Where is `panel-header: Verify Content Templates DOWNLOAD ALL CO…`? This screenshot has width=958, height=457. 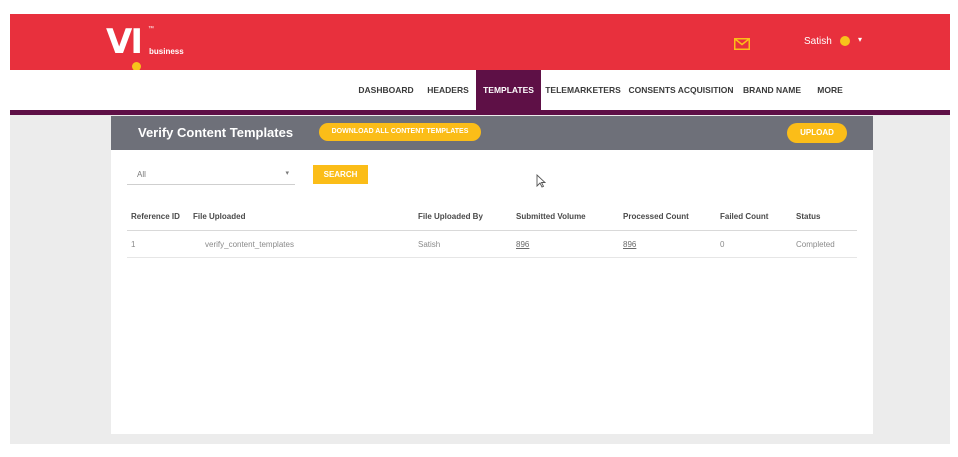
panel-header: Verify Content Templates DOWNLOAD ALL CO… is located at coordinates (492, 133).